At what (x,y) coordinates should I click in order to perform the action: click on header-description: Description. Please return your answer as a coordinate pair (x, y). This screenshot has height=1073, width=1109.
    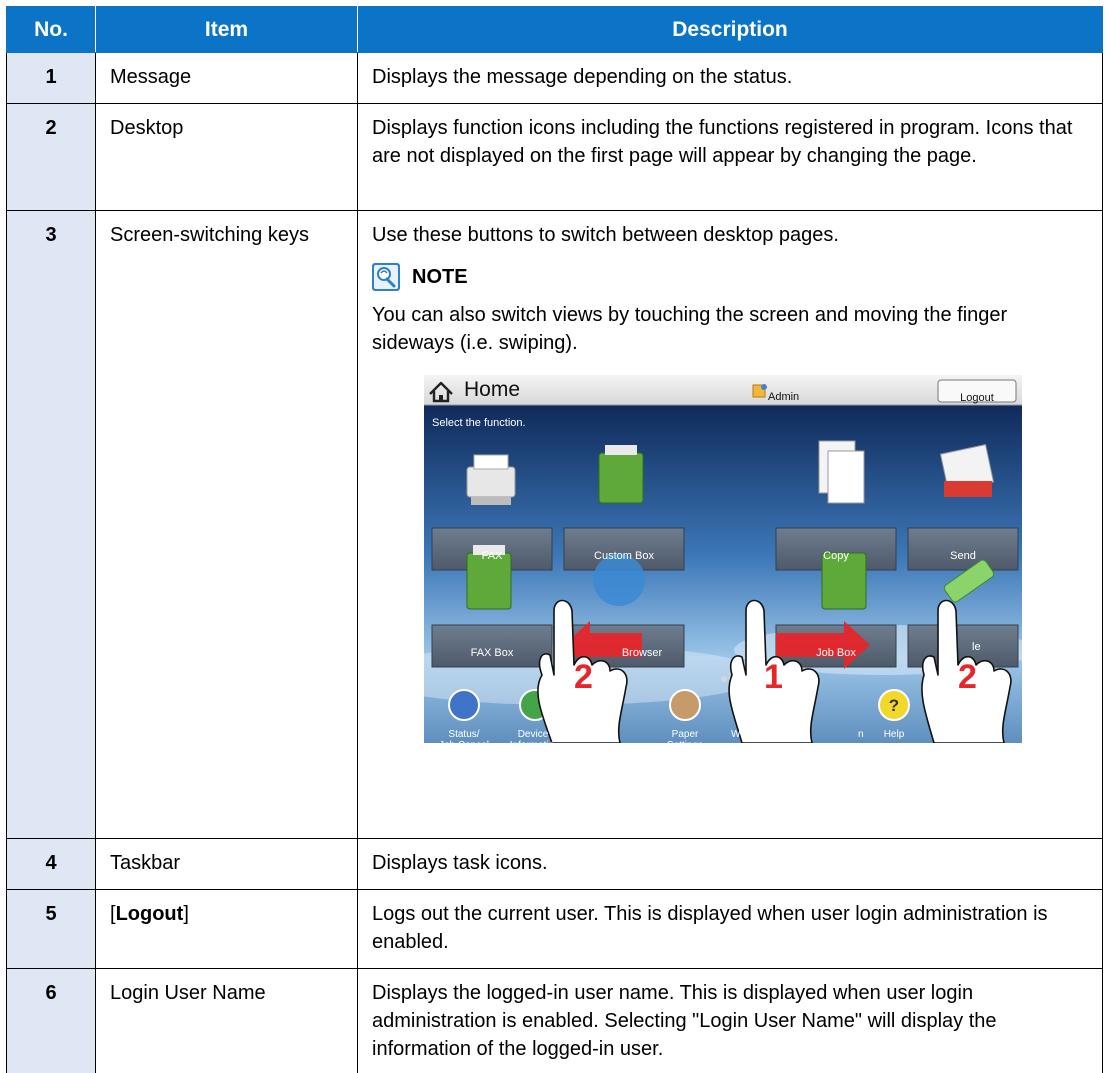
    Looking at the image, I should click on (730, 30).